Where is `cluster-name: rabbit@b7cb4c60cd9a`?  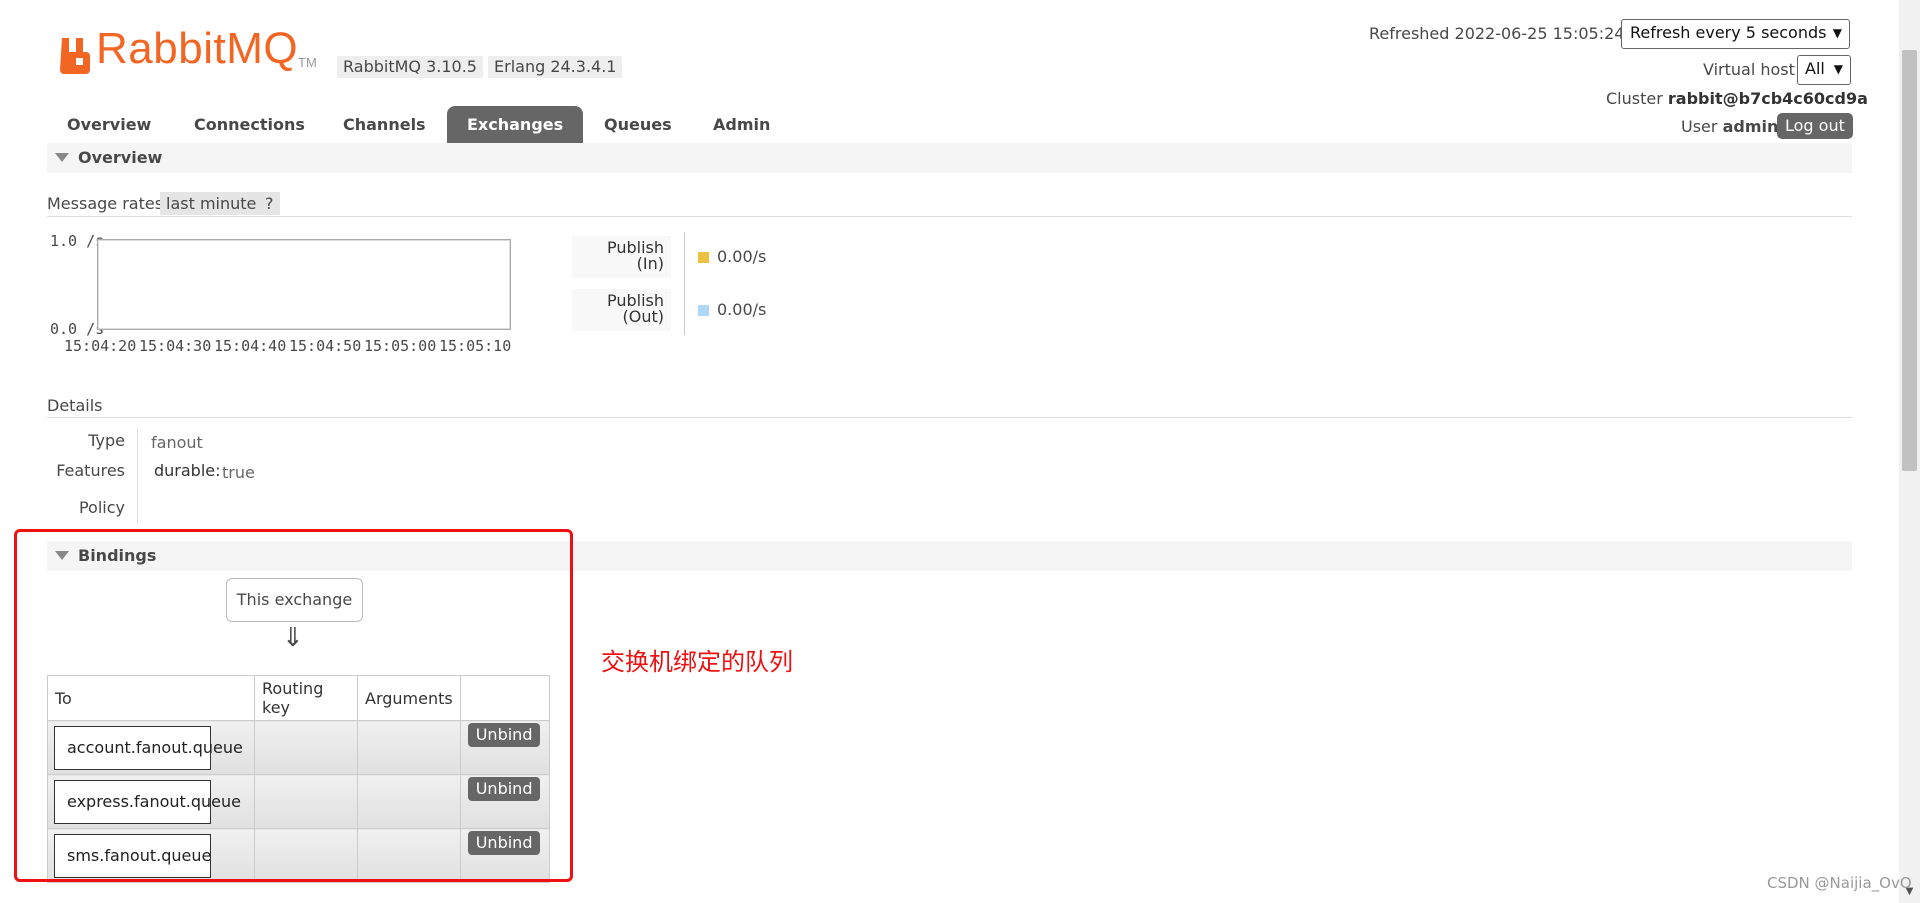
cluster-name: rabbit@b7cb4c60cd9a is located at coordinates (1767, 98).